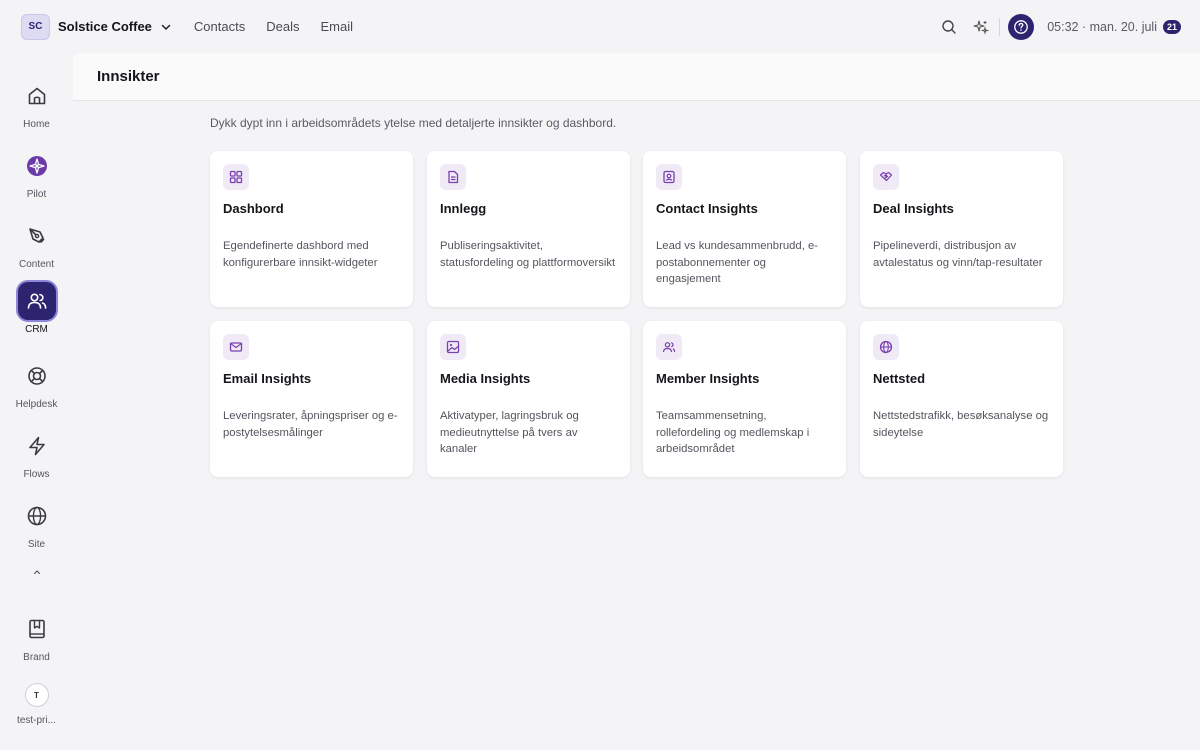 This screenshot has width=1200, height=750. I want to click on sparkle-icon, so click(981, 27).